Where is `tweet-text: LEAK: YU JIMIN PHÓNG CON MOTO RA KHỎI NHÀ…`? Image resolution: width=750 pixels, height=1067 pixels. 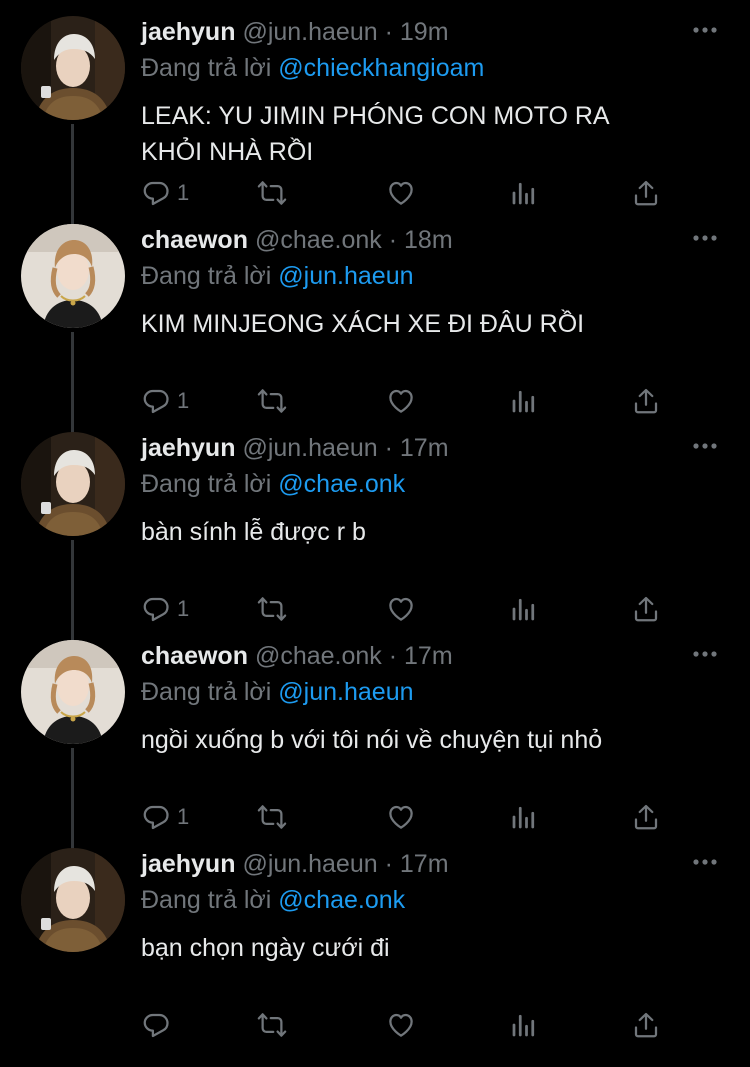
tweet-text: LEAK: YU JIMIN PHÓNG CON MOTO RA KHỎI NHÀ… is located at coordinates (421, 134).